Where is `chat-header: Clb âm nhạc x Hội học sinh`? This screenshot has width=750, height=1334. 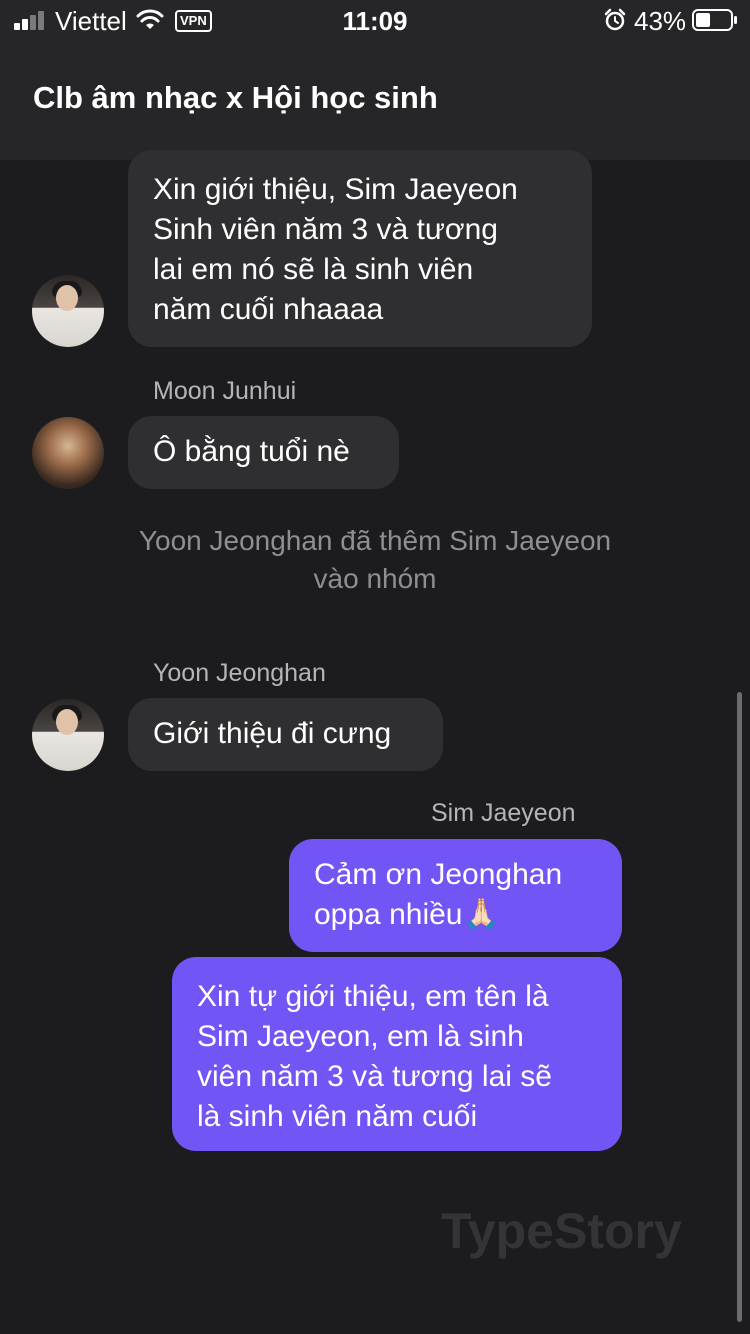 chat-header: Clb âm nhạc x Hội học sinh is located at coordinates (375, 102).